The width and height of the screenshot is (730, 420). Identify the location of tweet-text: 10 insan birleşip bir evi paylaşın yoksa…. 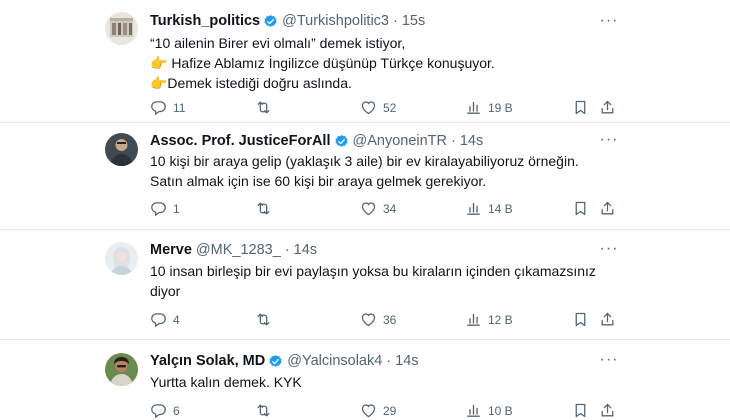
(375, 281).